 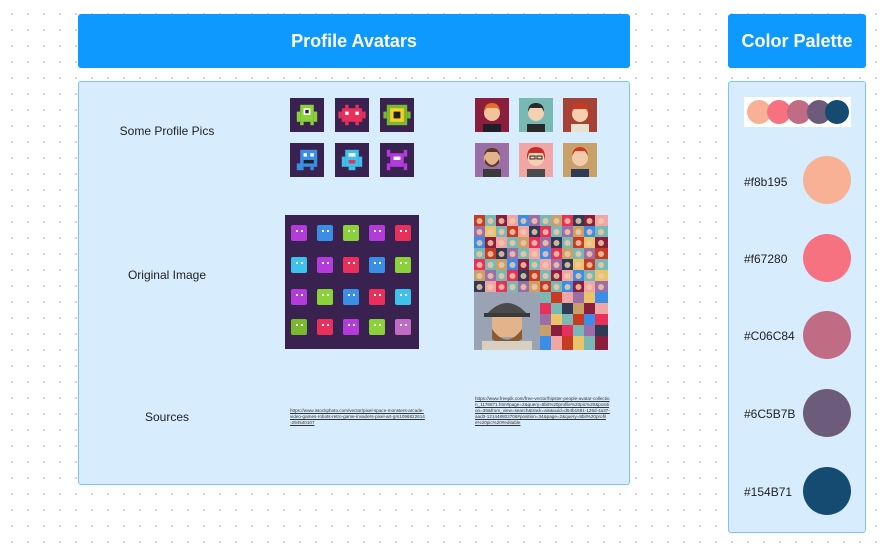 I want to click on palette-panel, so click(x=797, y=307).